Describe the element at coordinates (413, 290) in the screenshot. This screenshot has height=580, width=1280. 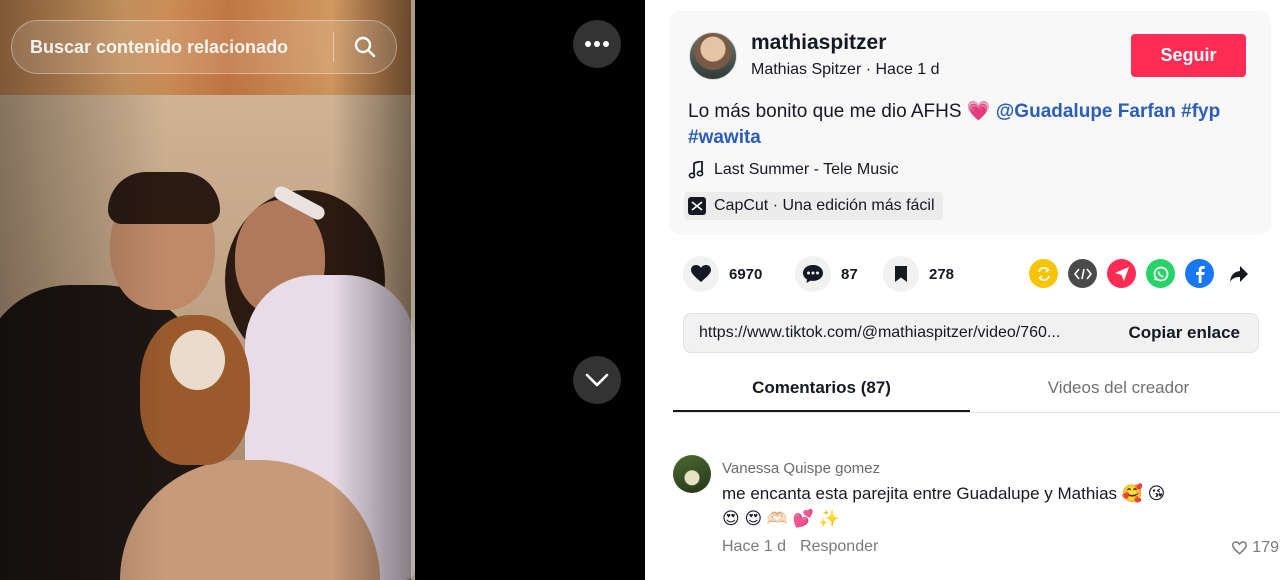
I see `video-edge` at that location.